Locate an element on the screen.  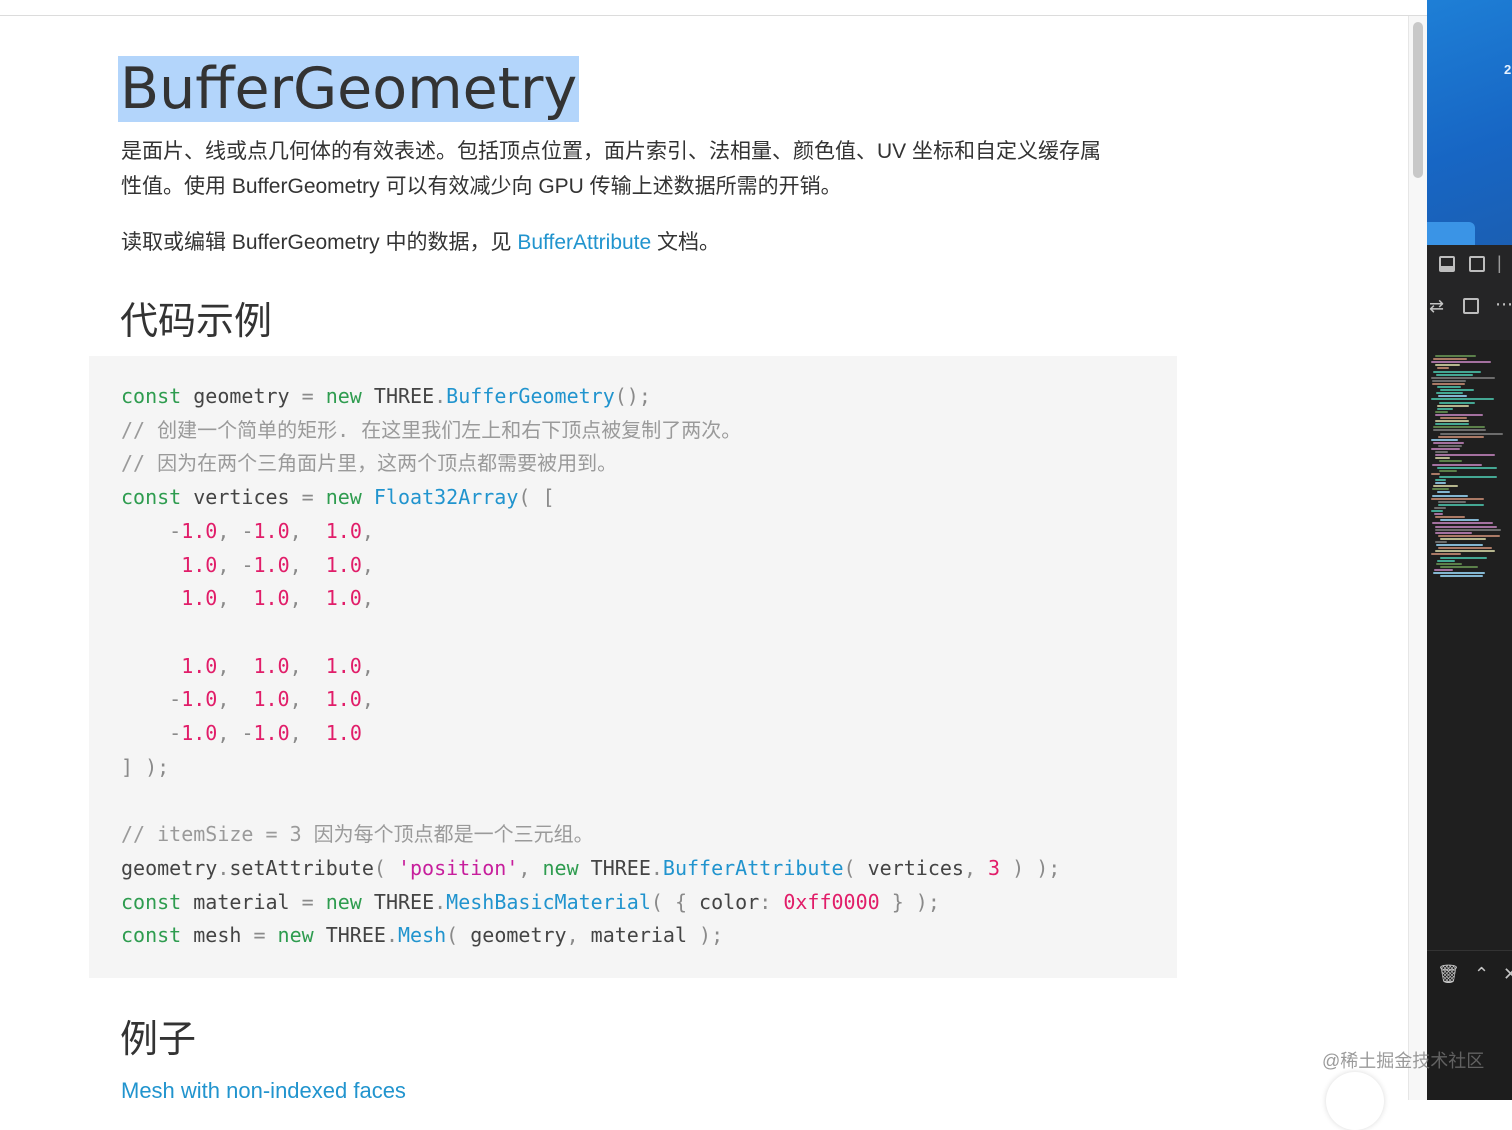
code-minimap is located at coordinates (1469, 470).